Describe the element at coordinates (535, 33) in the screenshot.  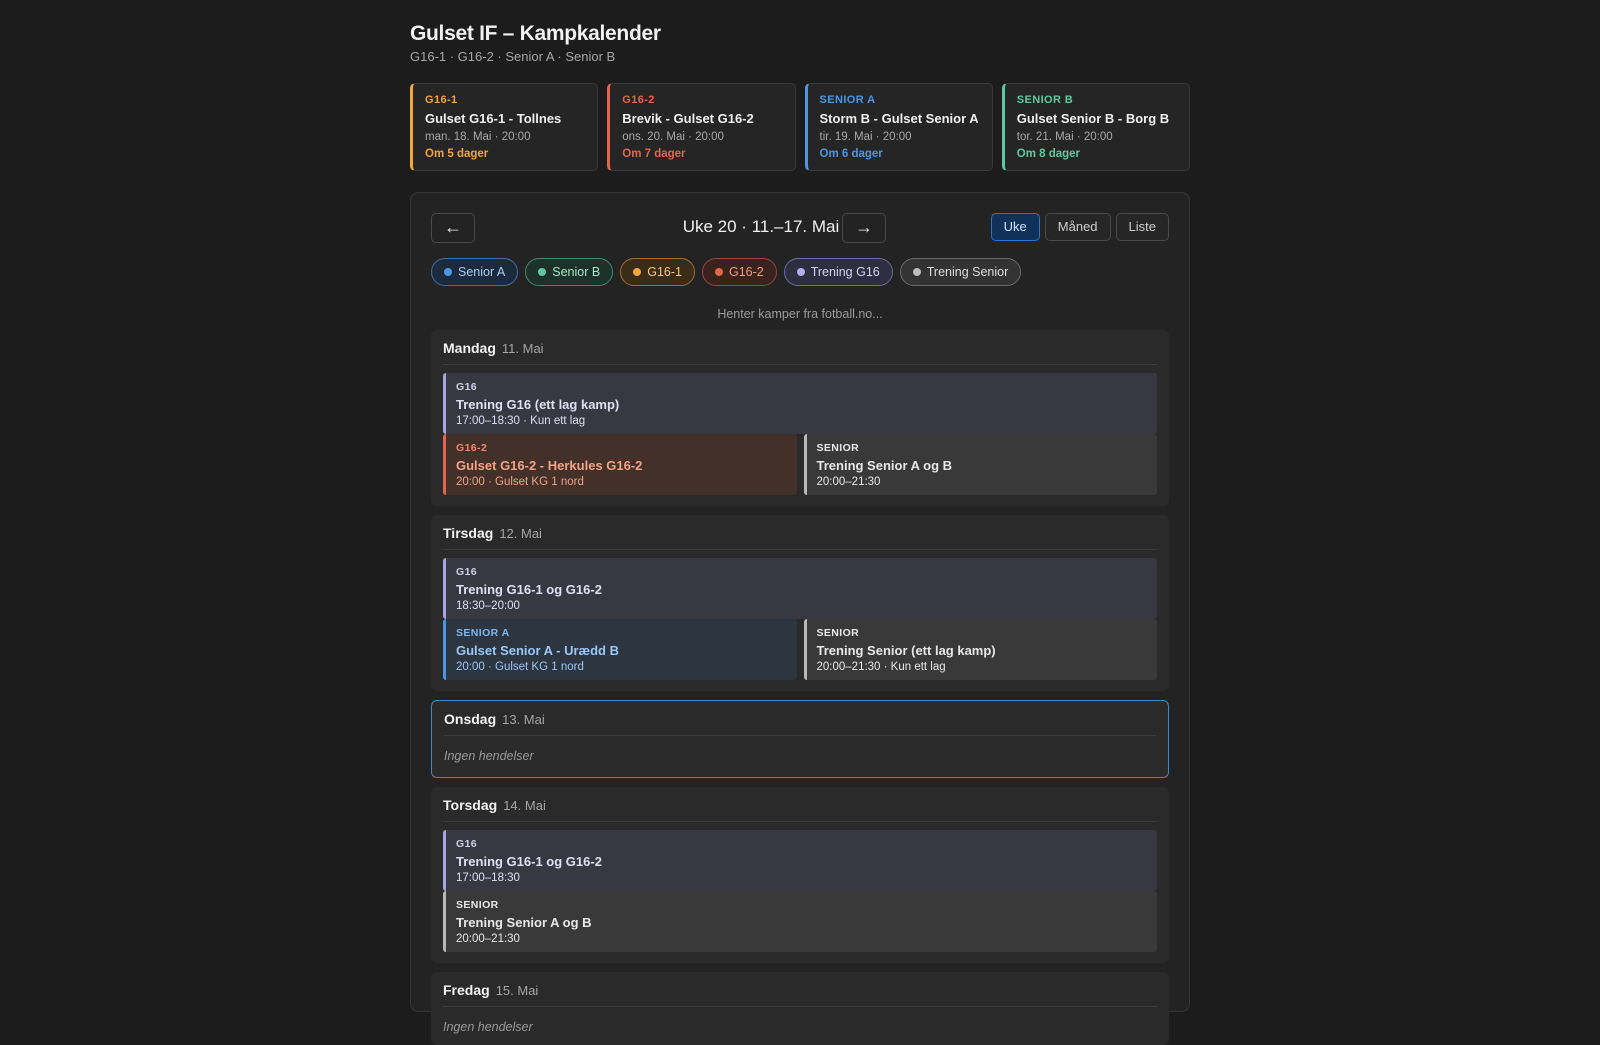
I see `page-title: Gulset IF – Kampkalender` at that location.